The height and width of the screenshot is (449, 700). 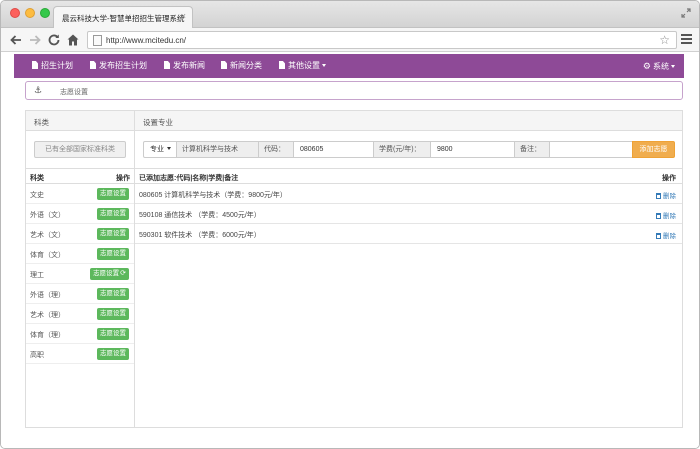 What do you see at coordinates (47, 215) in the screenshot?
I see `subject-name: 外语（文）` at bounding box center [47, 215].